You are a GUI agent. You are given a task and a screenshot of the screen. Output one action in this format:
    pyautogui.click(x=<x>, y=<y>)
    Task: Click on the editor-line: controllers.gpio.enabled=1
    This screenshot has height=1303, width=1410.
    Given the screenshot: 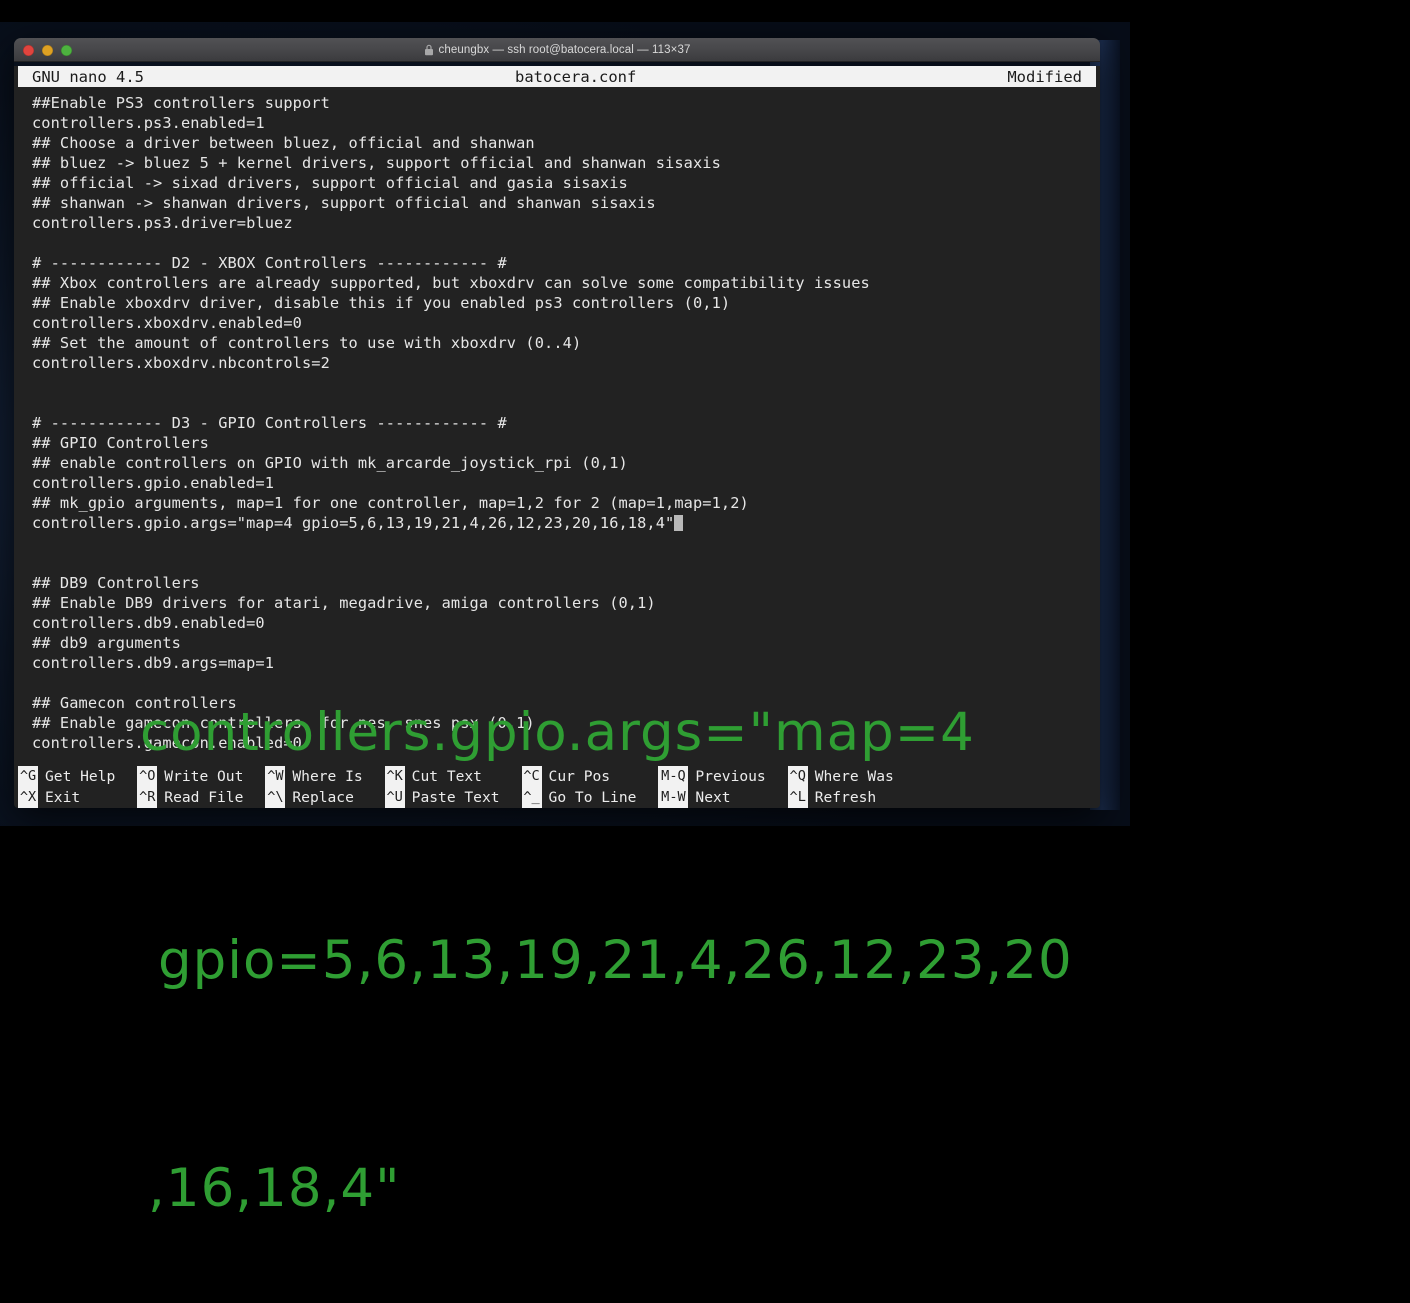 What is the action you would take?
    pyautogui.click(x=566, y=483)
    